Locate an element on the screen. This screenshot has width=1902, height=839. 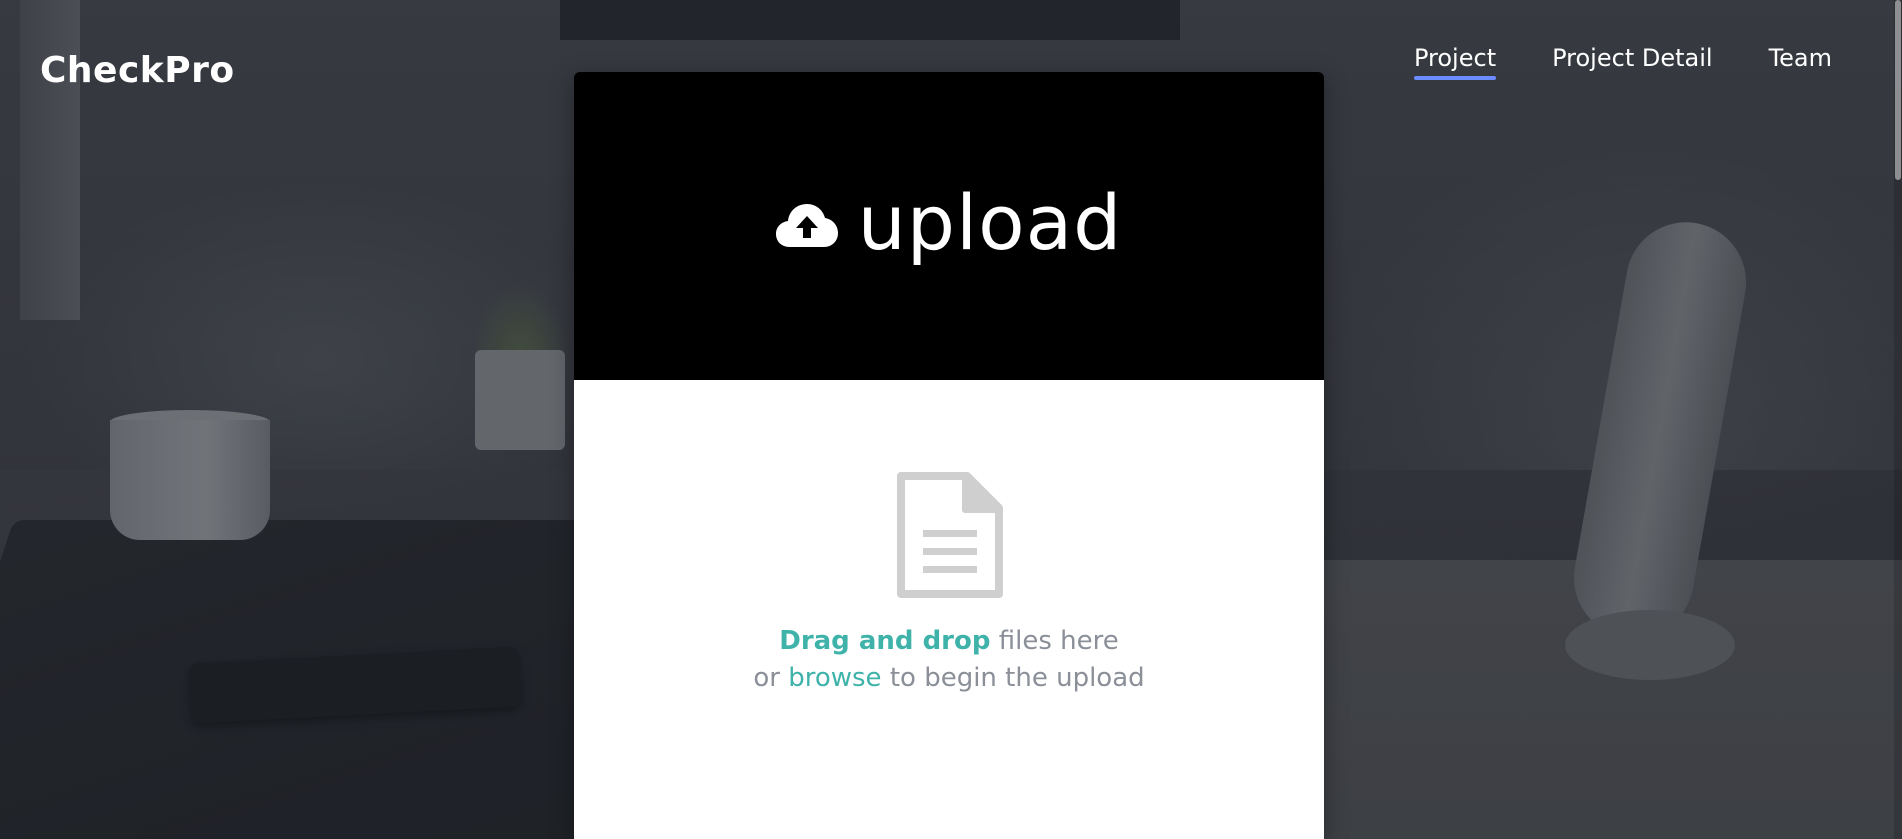
document-icon is located at coordinates (950, 535).